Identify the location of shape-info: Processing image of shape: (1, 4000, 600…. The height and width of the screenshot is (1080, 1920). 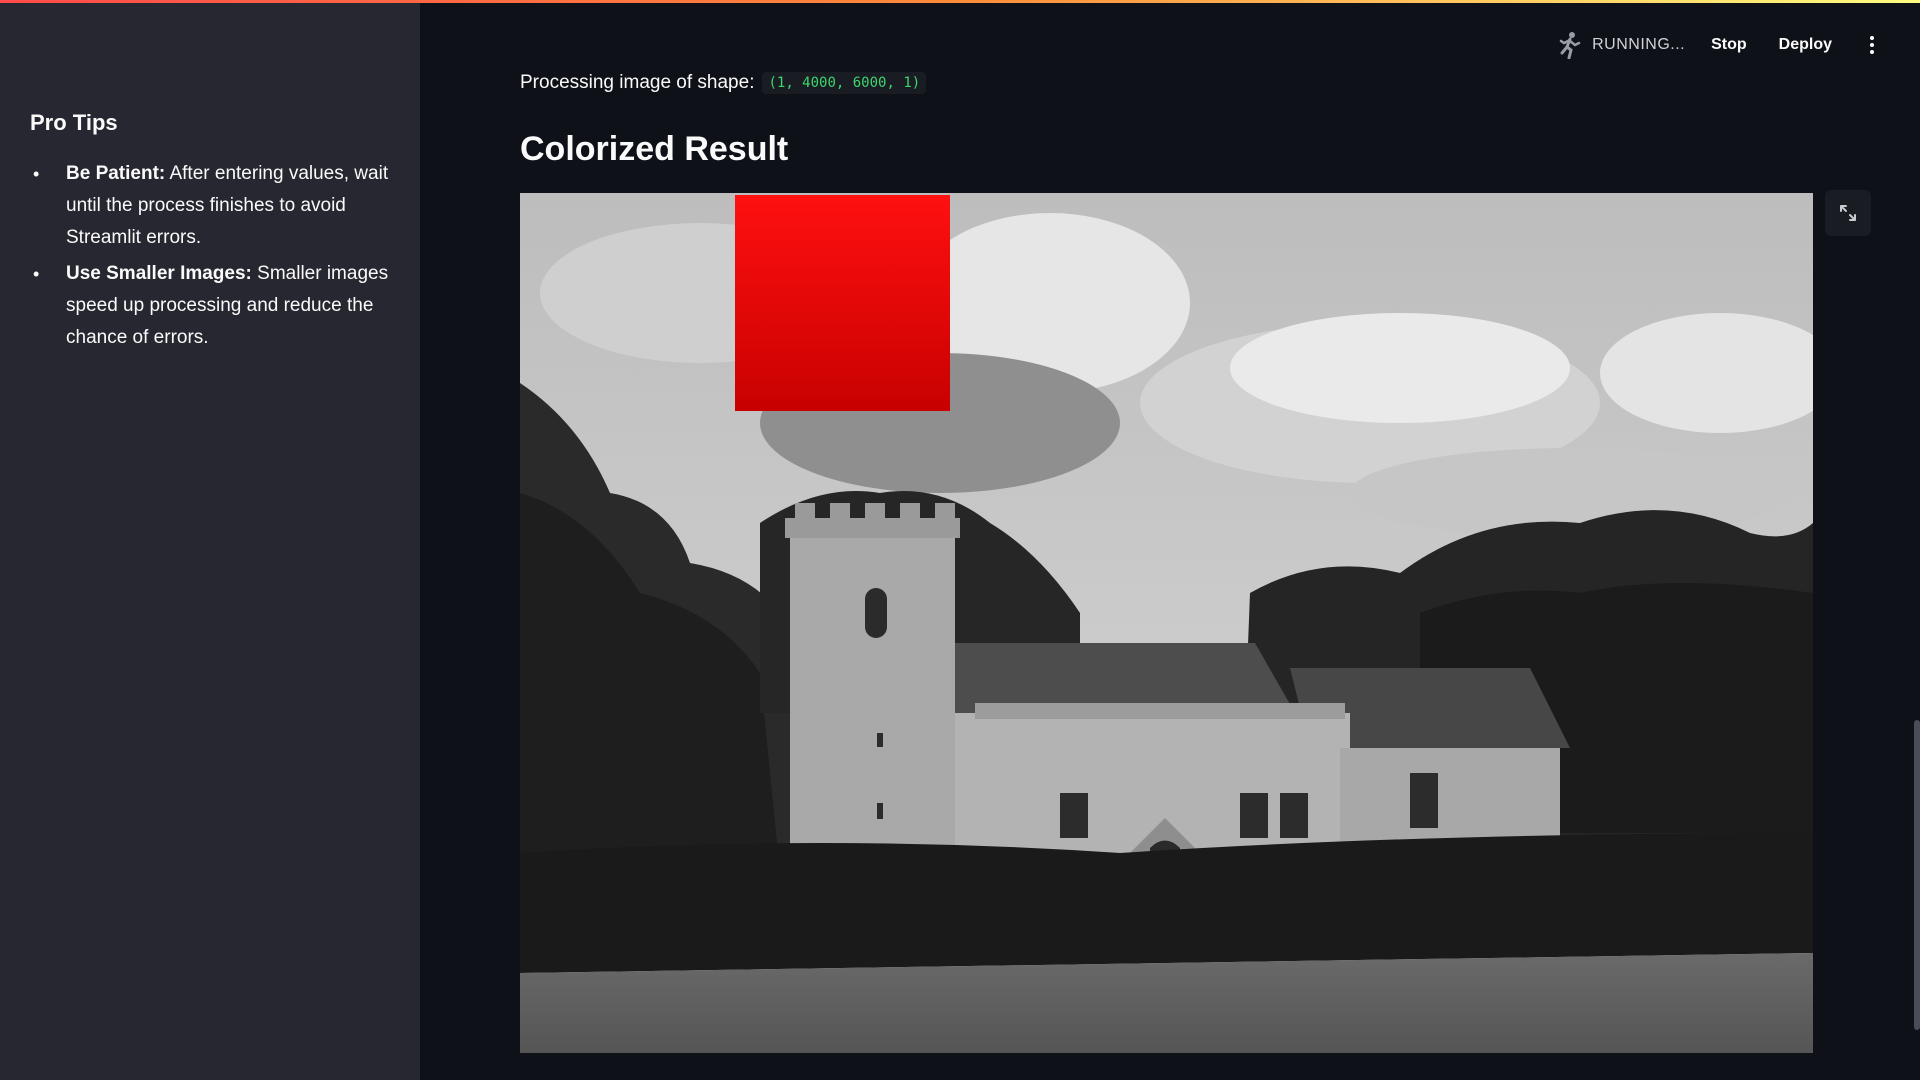
(723, 83).